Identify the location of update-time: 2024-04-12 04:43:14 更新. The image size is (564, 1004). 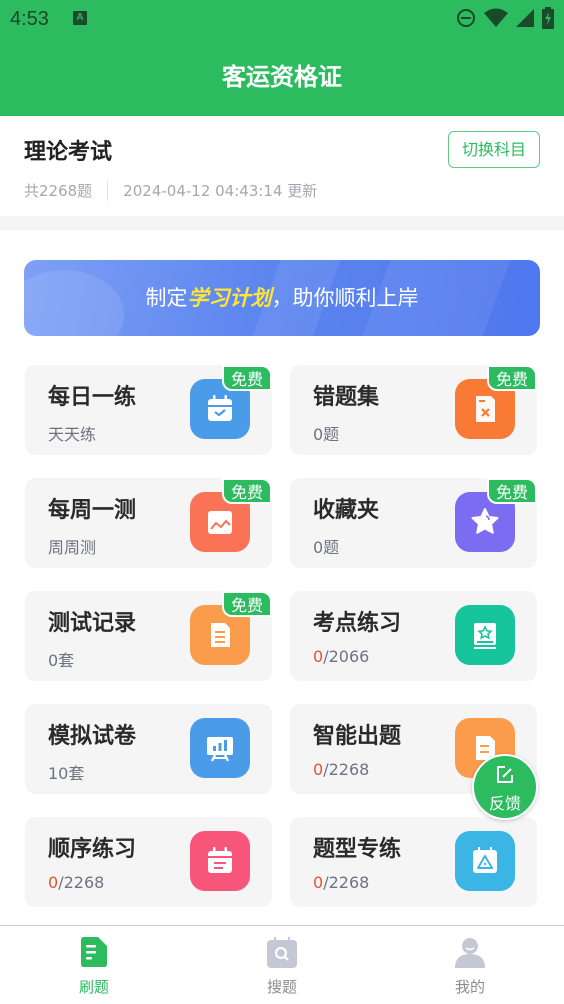
(220, 191).